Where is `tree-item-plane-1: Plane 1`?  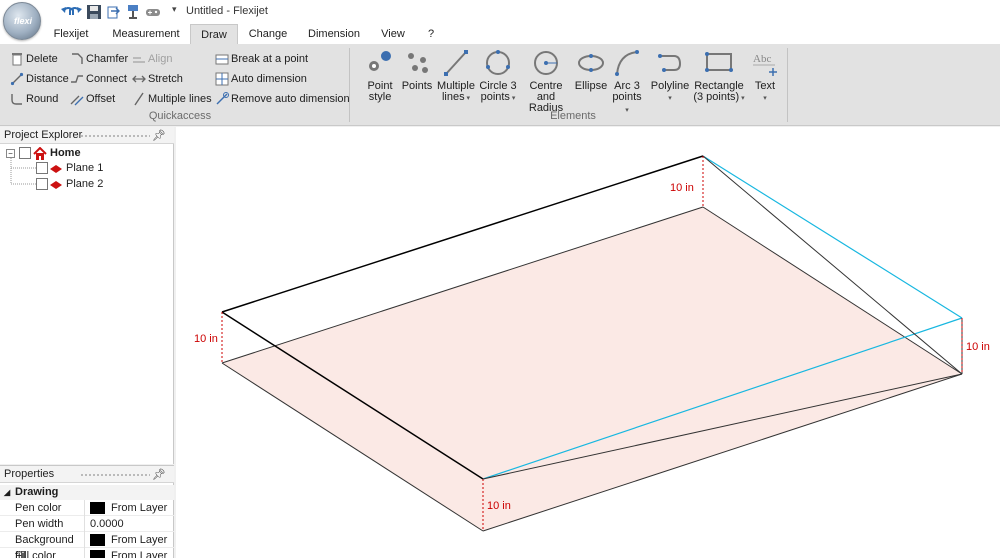 tree-item-plane-1: Plane 1 is located at coordinates (101, 168).